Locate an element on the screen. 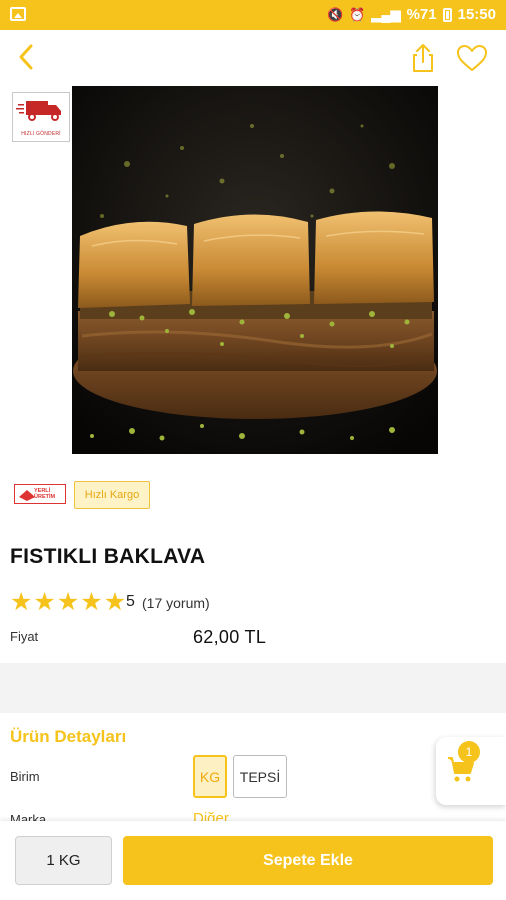 The width and height of the screenshot is (506, 900). product-title: FISTIKLI BAKLAVA is located at coordinates (108, 556).